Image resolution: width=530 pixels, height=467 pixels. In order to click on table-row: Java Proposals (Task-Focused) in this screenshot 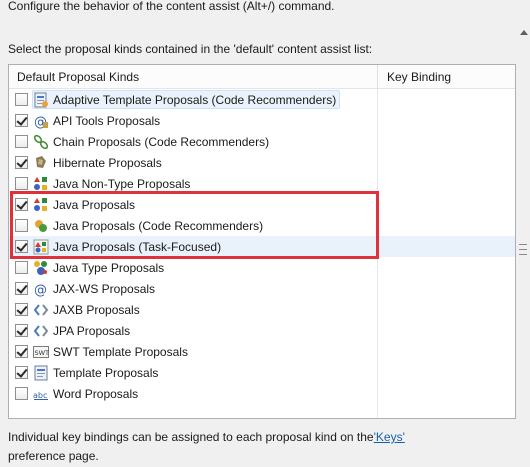, I will do `click(262, 246)`.